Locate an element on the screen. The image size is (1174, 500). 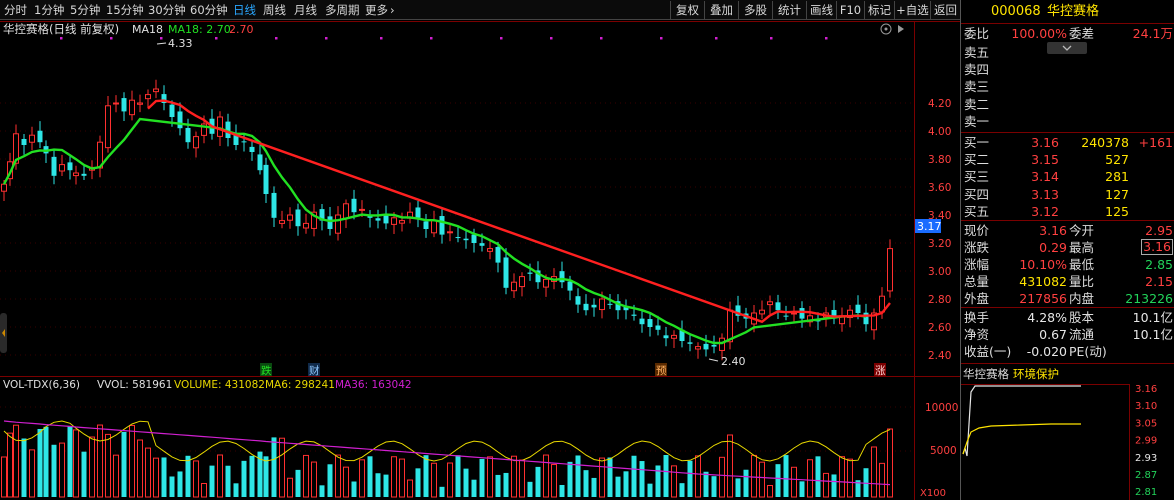
add-watchlist-button: +自选 is located at coordinates (912, 10).